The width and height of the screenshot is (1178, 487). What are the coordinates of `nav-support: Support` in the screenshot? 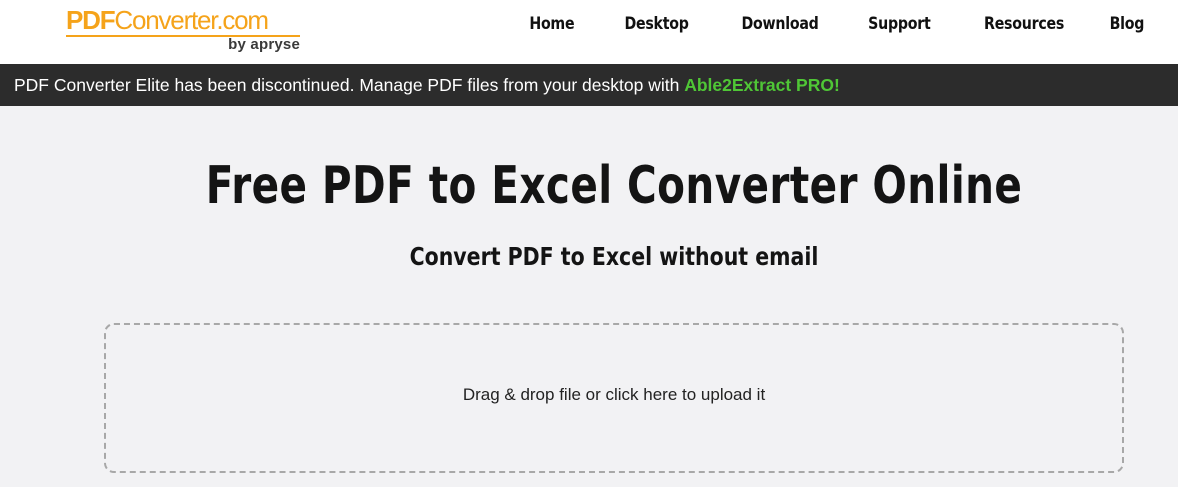 It's located at (899, 23).